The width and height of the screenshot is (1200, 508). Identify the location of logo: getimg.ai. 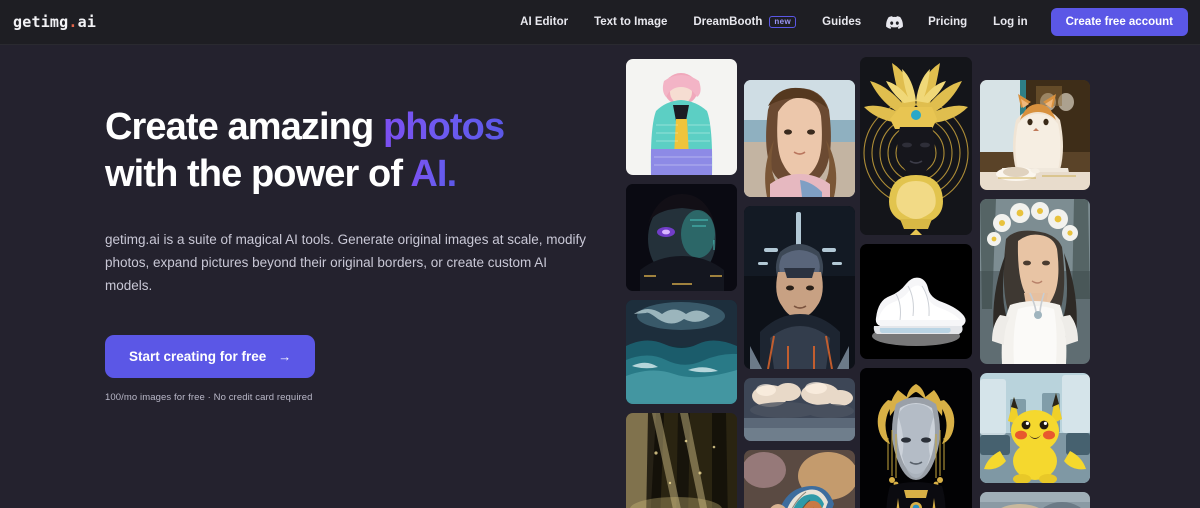
(54, 22).